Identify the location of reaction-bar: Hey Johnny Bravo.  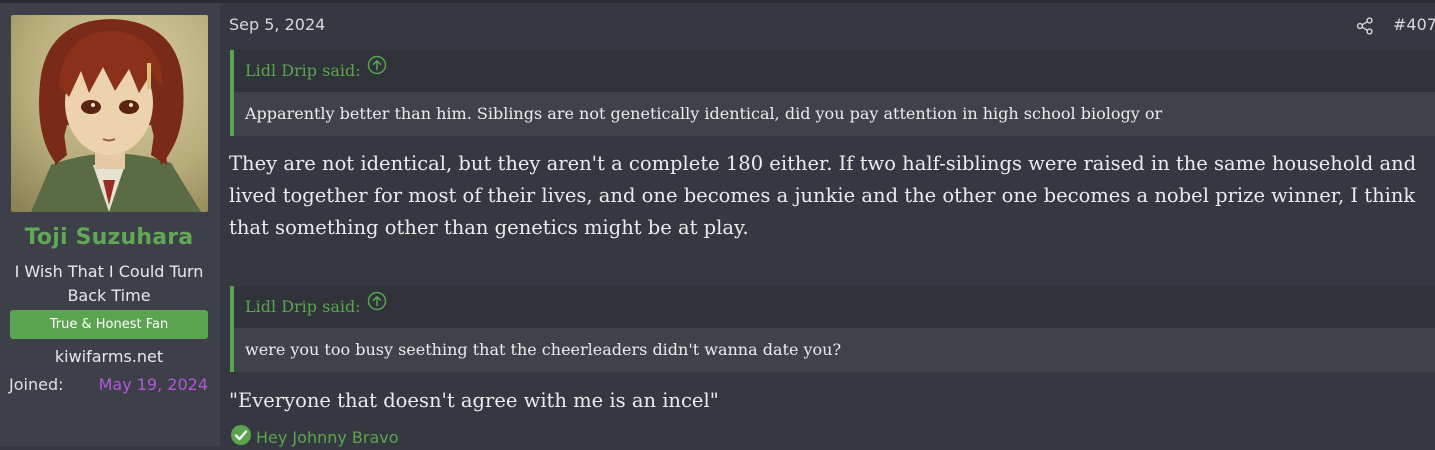
(314, 437).